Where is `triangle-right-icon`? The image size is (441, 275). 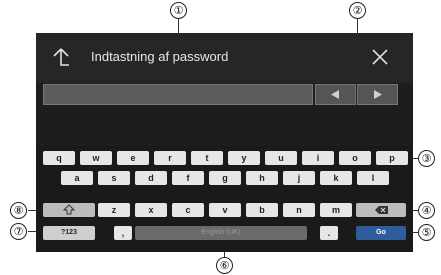
triangle-right-icon is located at coordinates (378, 94).